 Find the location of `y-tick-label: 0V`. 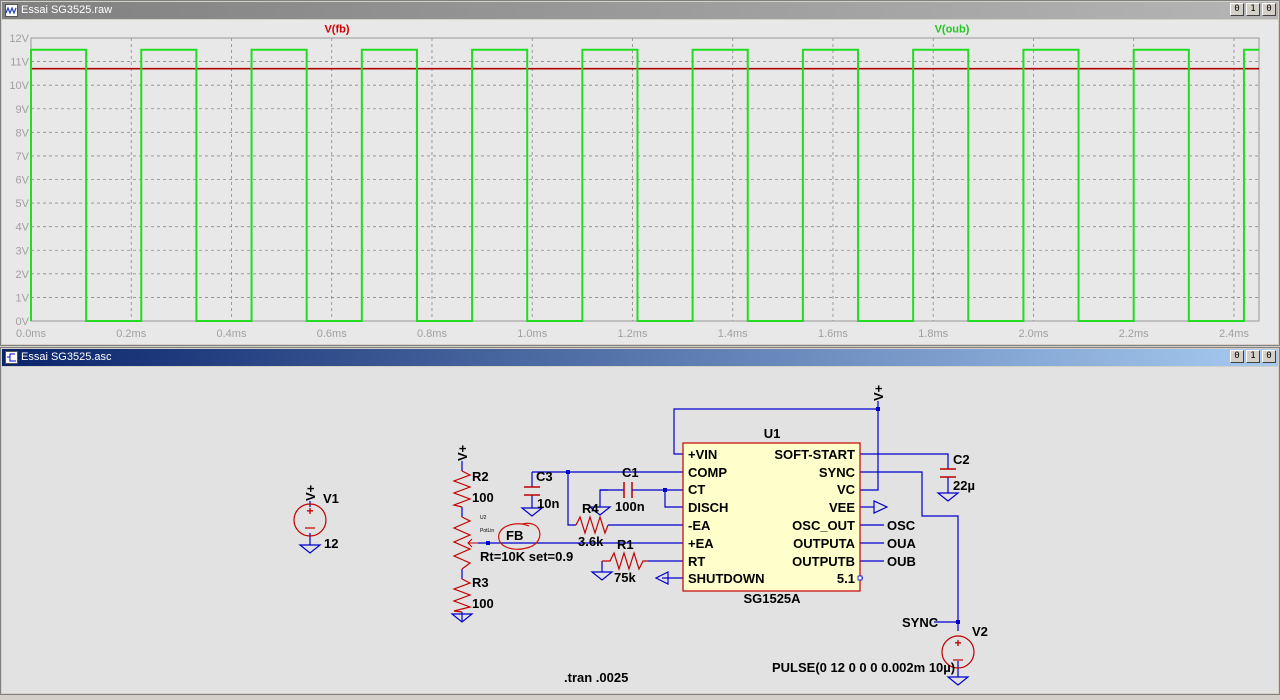

y-tick-label: 0V is located at coordinates (23, 322).